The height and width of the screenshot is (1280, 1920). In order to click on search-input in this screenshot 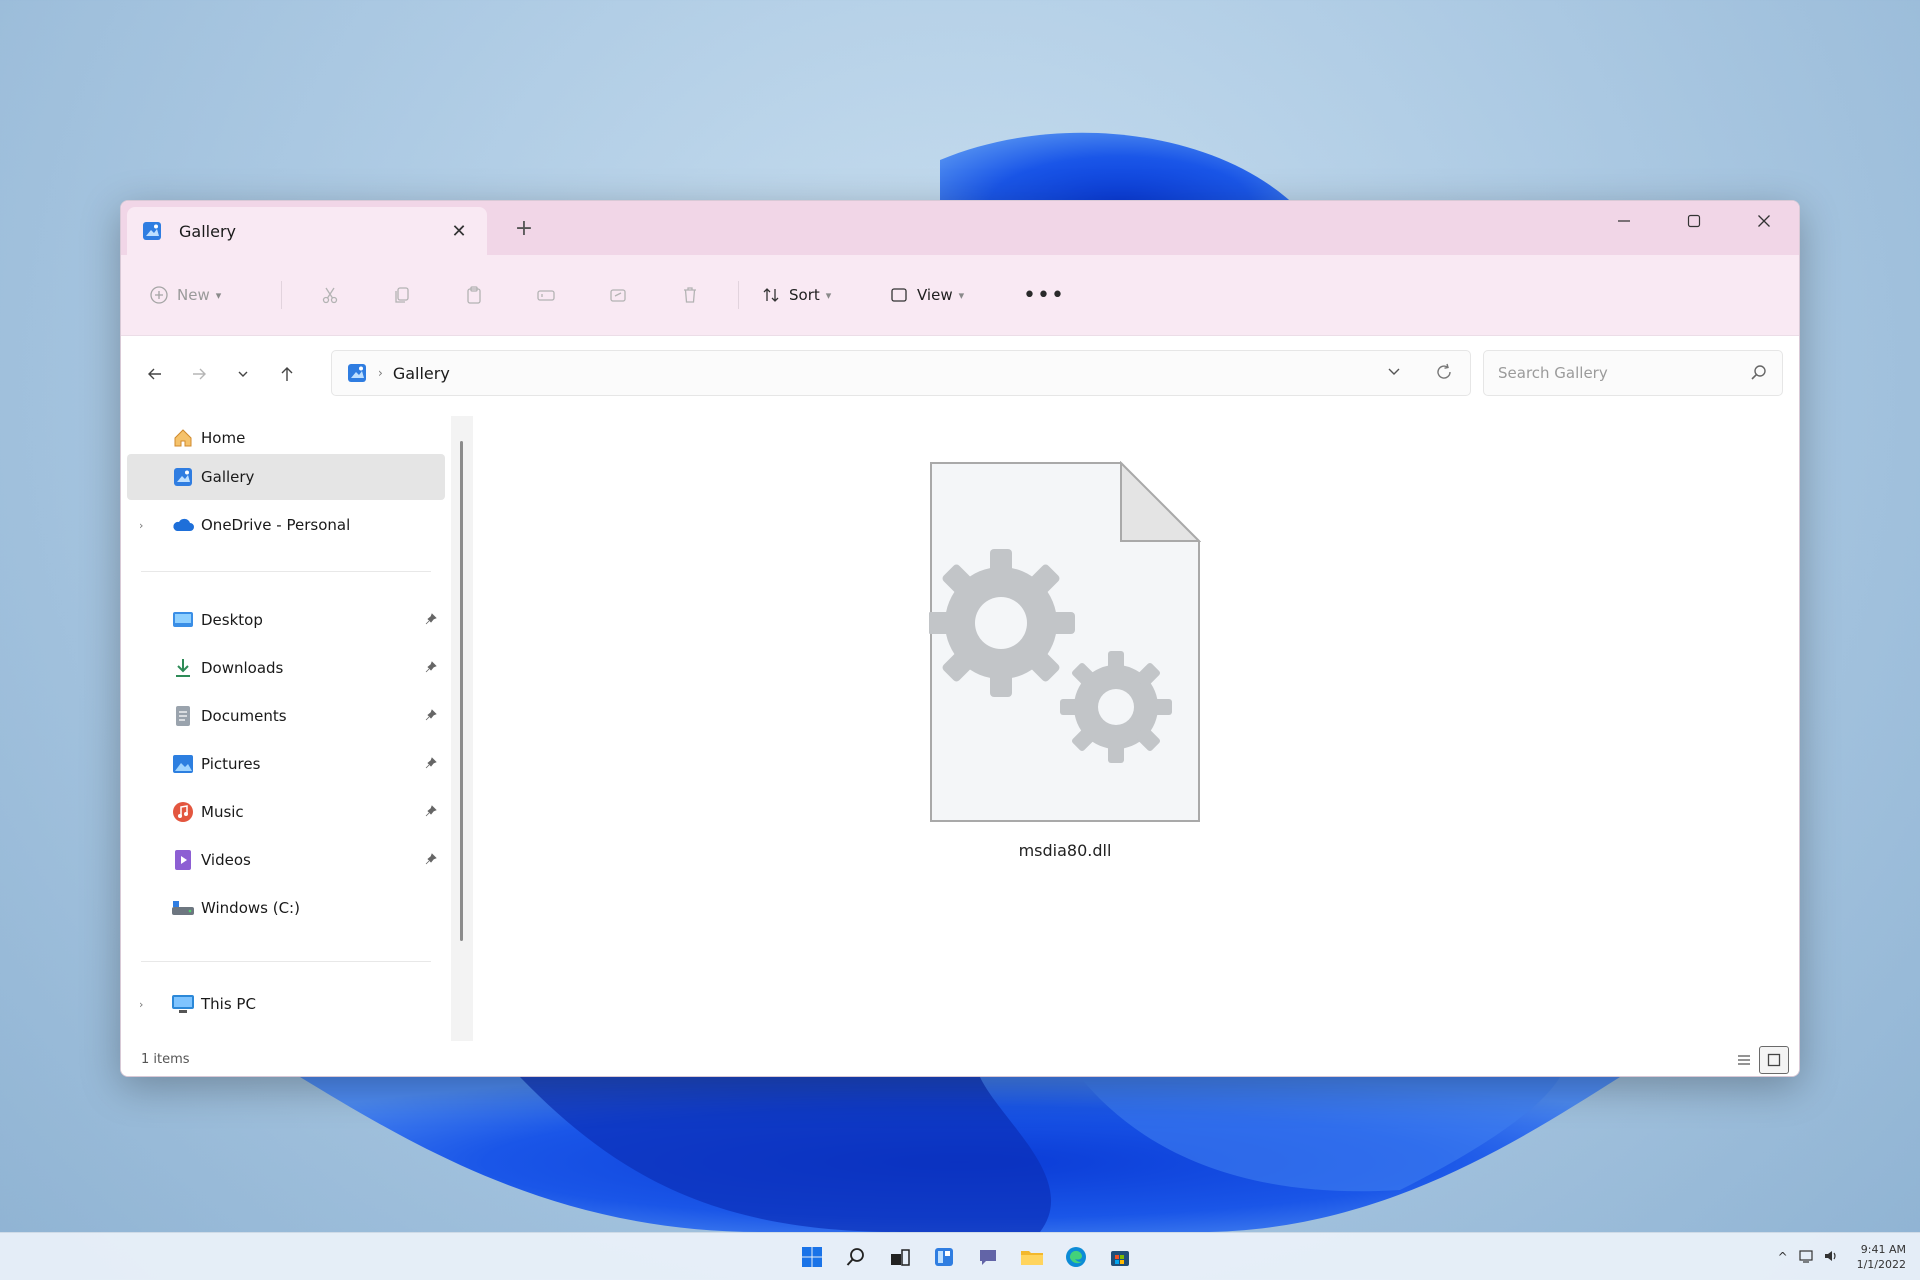, I will do `click(1624, 373)`.